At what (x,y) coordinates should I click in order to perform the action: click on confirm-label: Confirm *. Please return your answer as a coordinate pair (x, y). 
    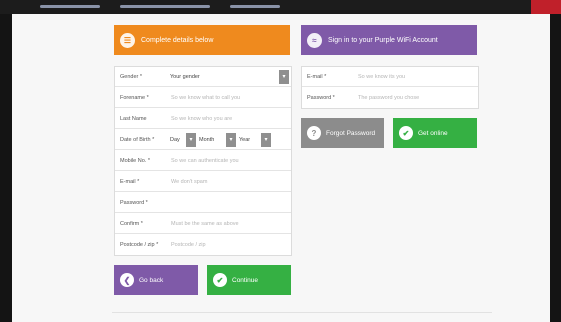
    Looking at the image, I should click on (131, 223).